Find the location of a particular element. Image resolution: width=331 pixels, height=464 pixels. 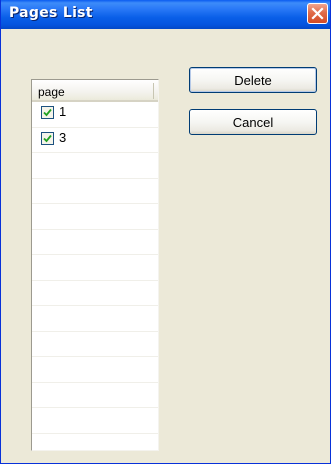

title-bar: Pages List is located at coordinates (165, 14).